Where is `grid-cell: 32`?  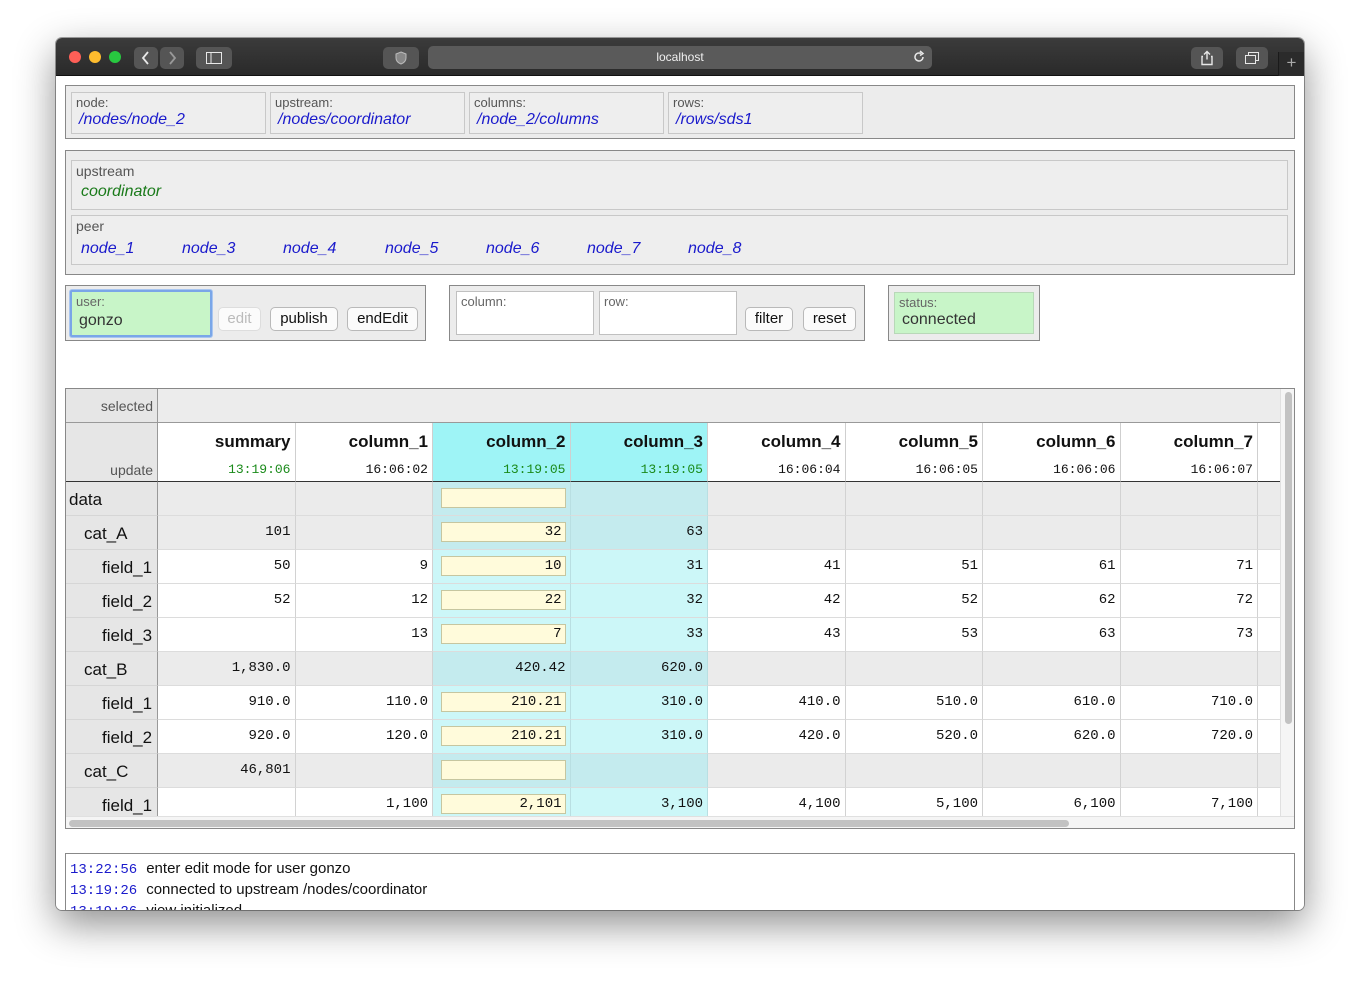
grid-cell: 32 is located at coordinates (502, 533).